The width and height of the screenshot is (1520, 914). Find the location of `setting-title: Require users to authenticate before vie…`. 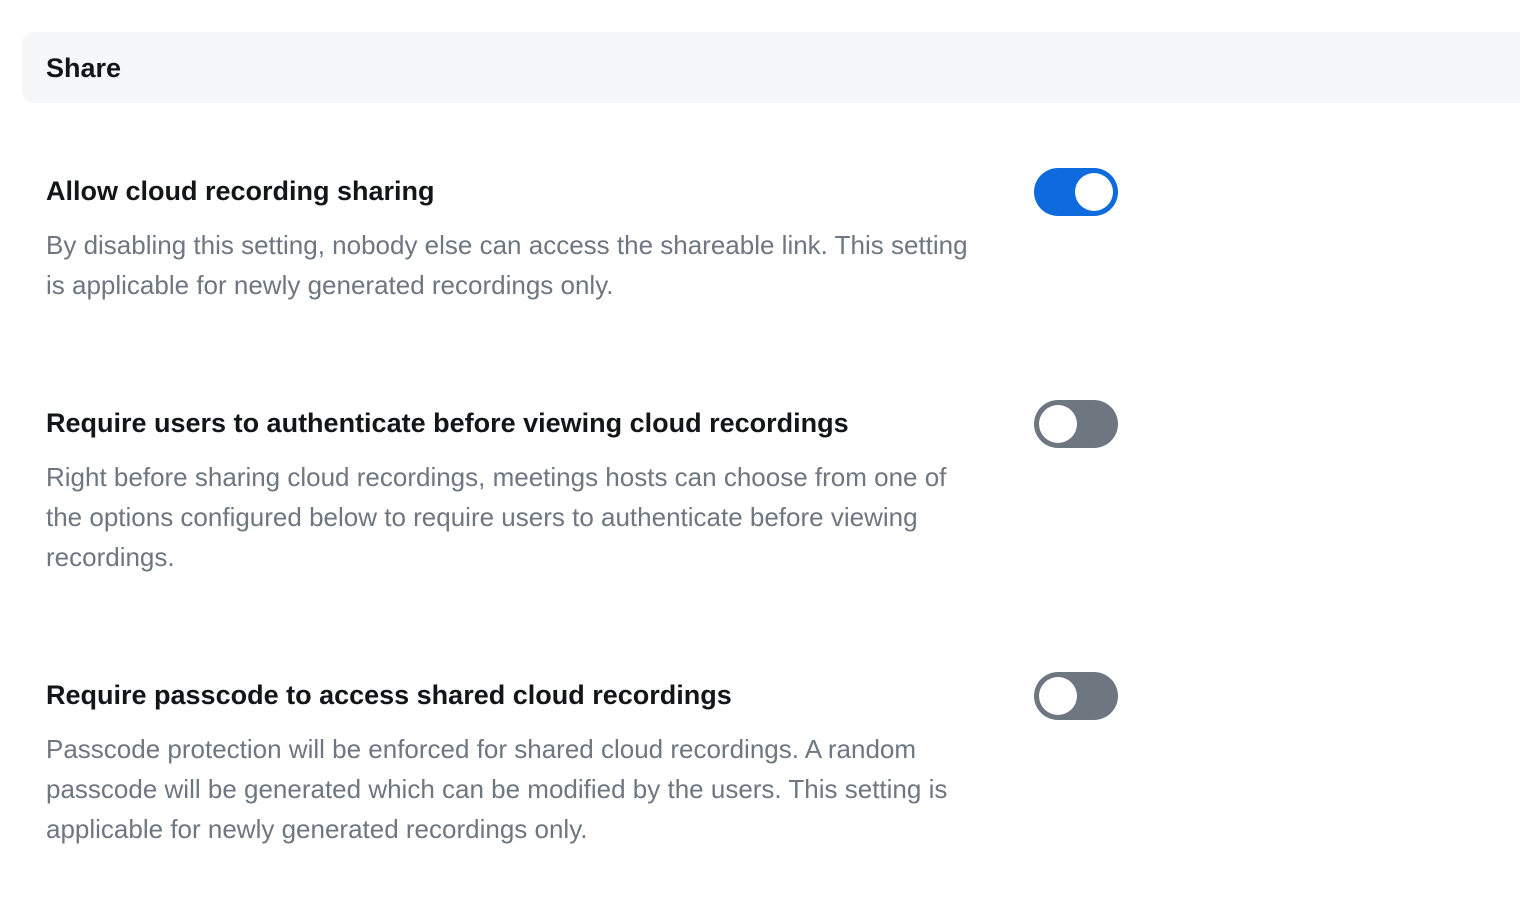

setting-title: Require users to authenticate before vie… is located at coordinates (447, 423).